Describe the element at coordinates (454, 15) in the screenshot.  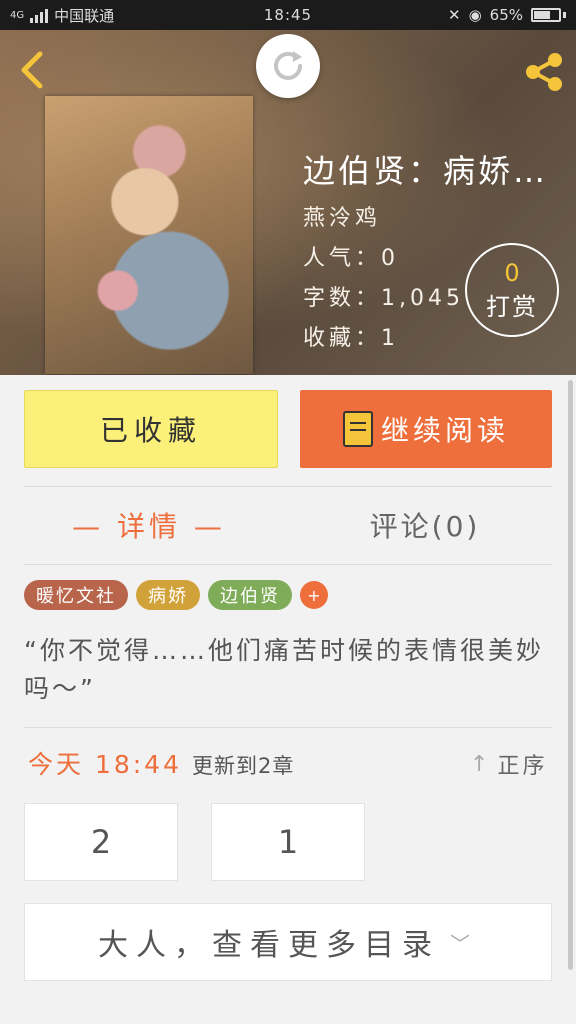
I see `mute-icon: ✕` at that location.